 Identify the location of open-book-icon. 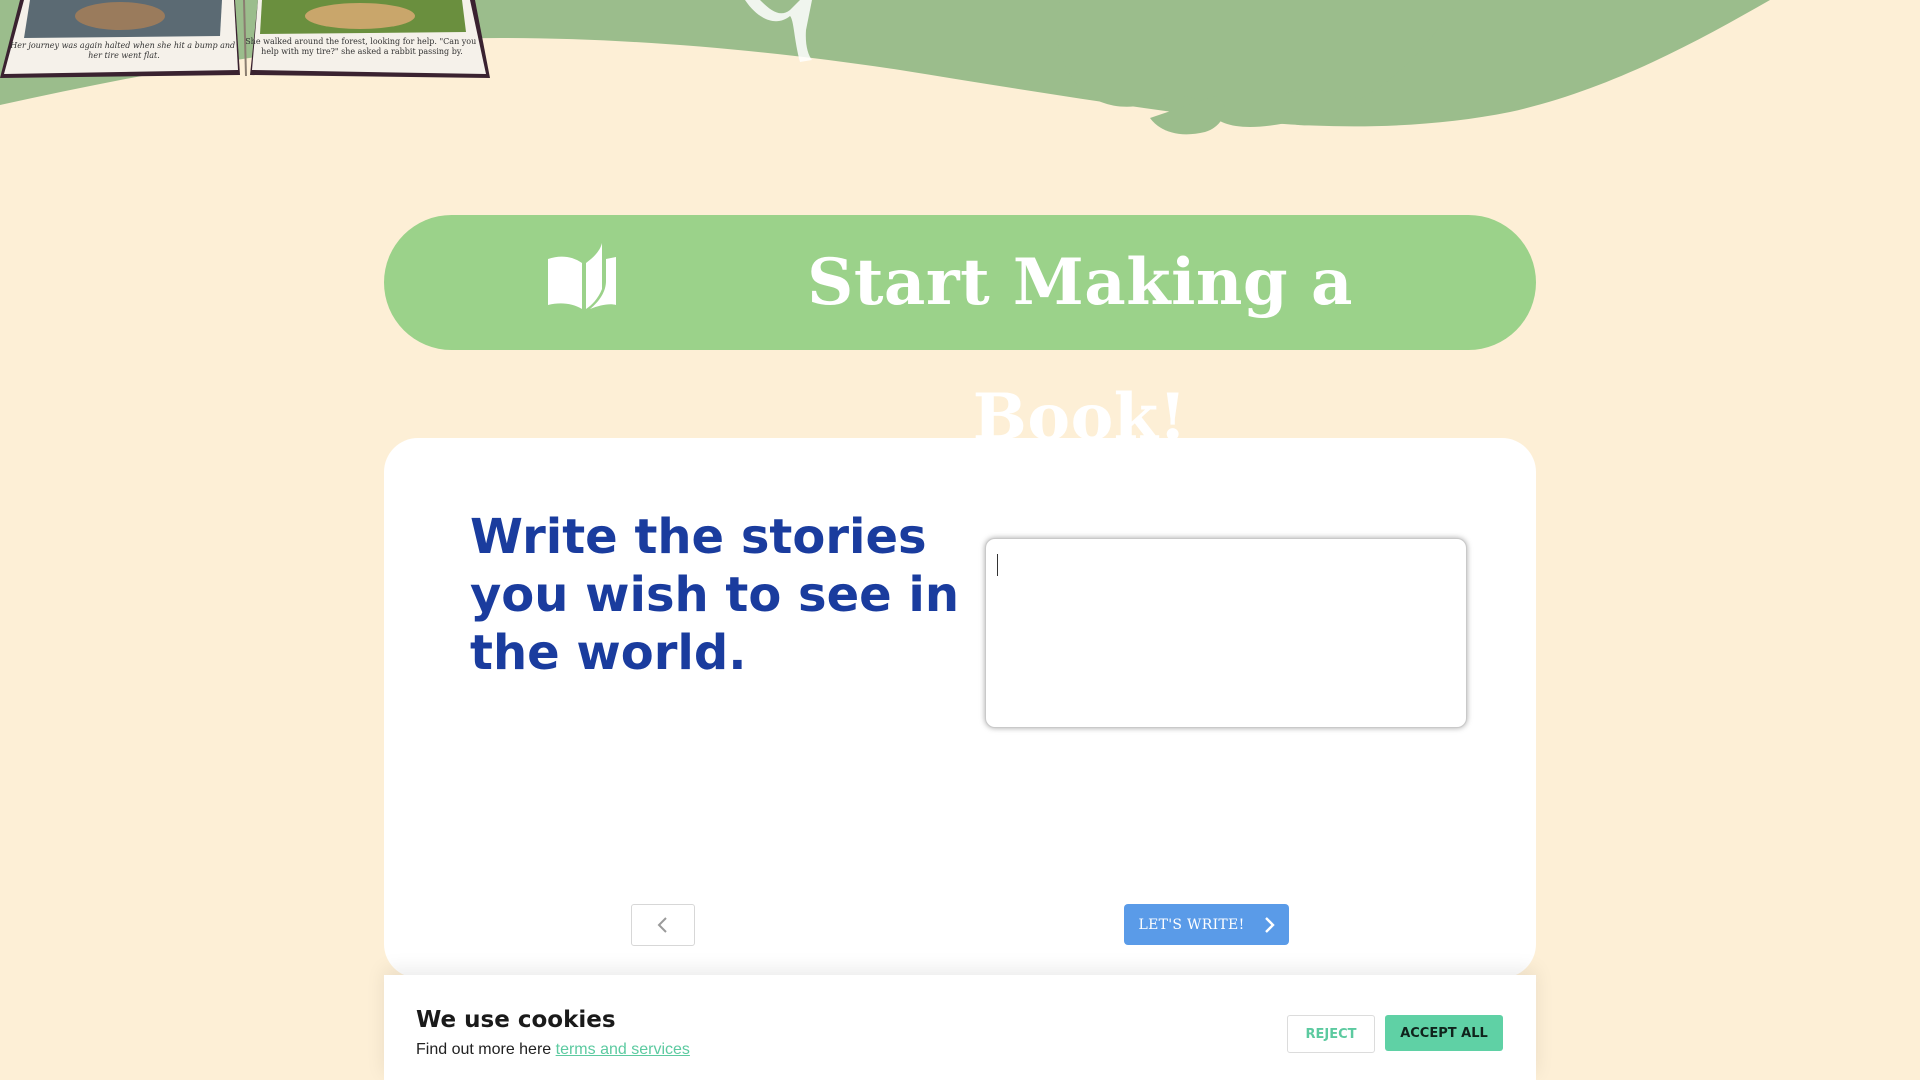
(582, 276).